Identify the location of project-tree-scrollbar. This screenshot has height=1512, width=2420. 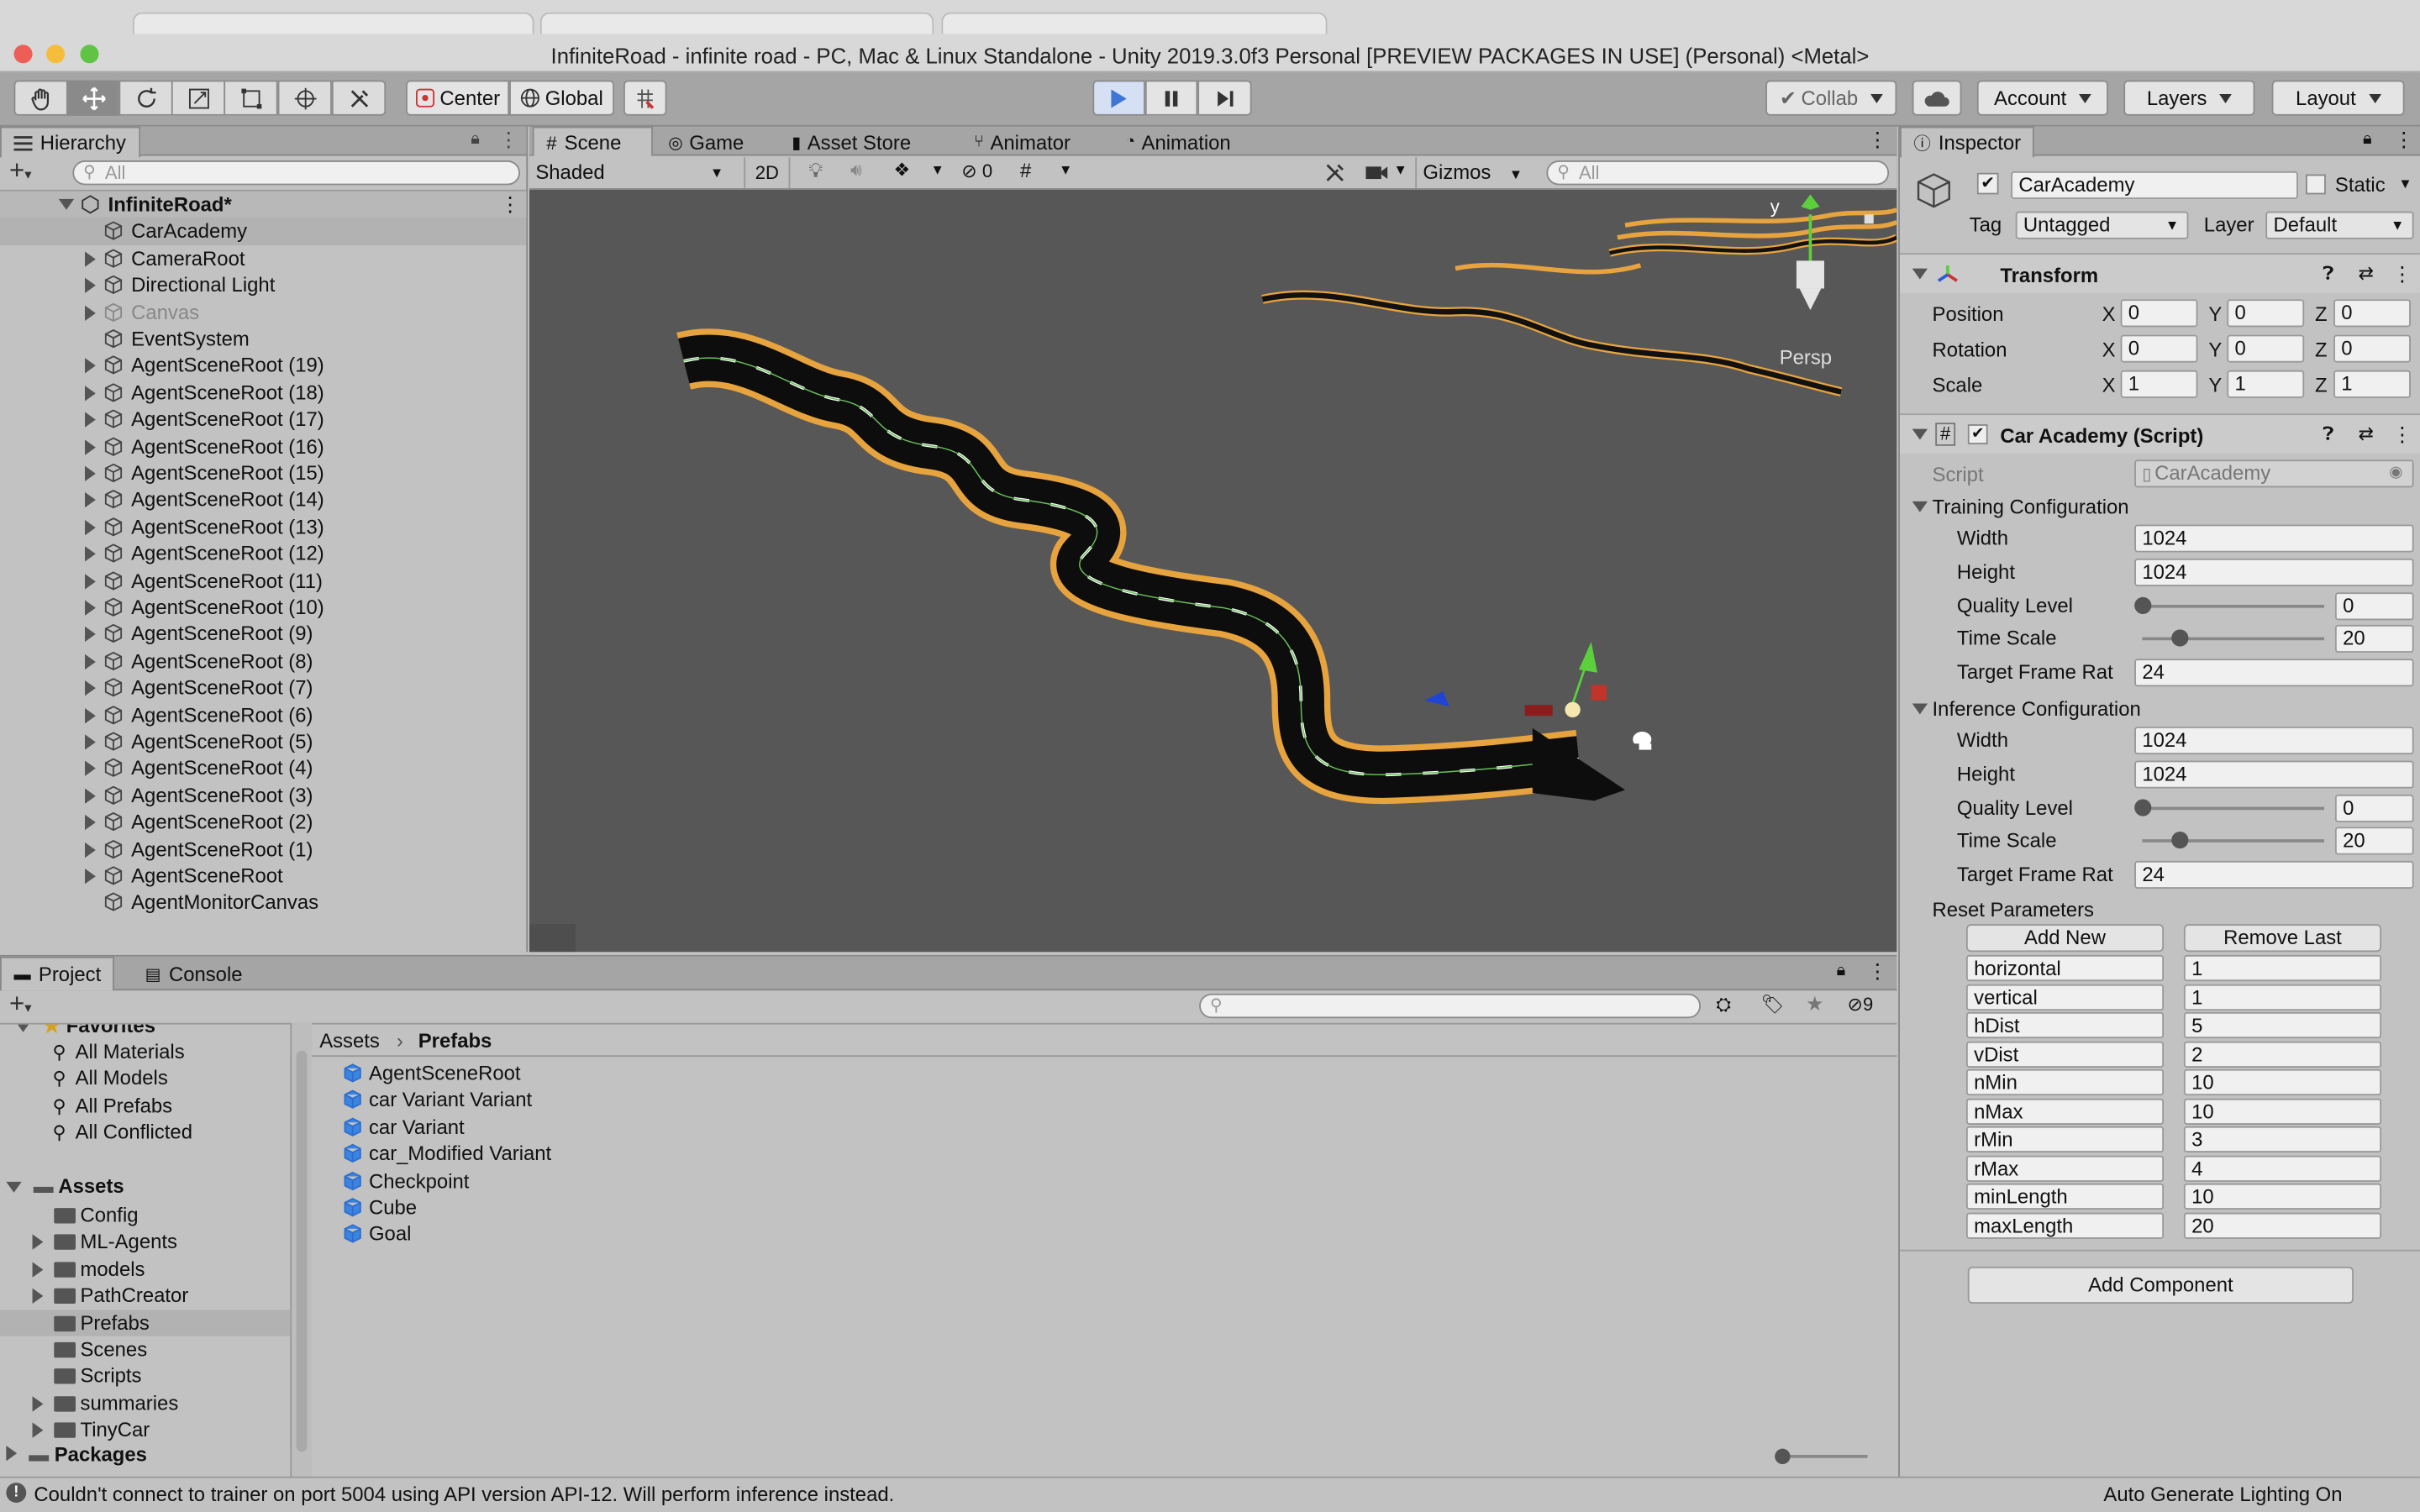
(301, 1250).